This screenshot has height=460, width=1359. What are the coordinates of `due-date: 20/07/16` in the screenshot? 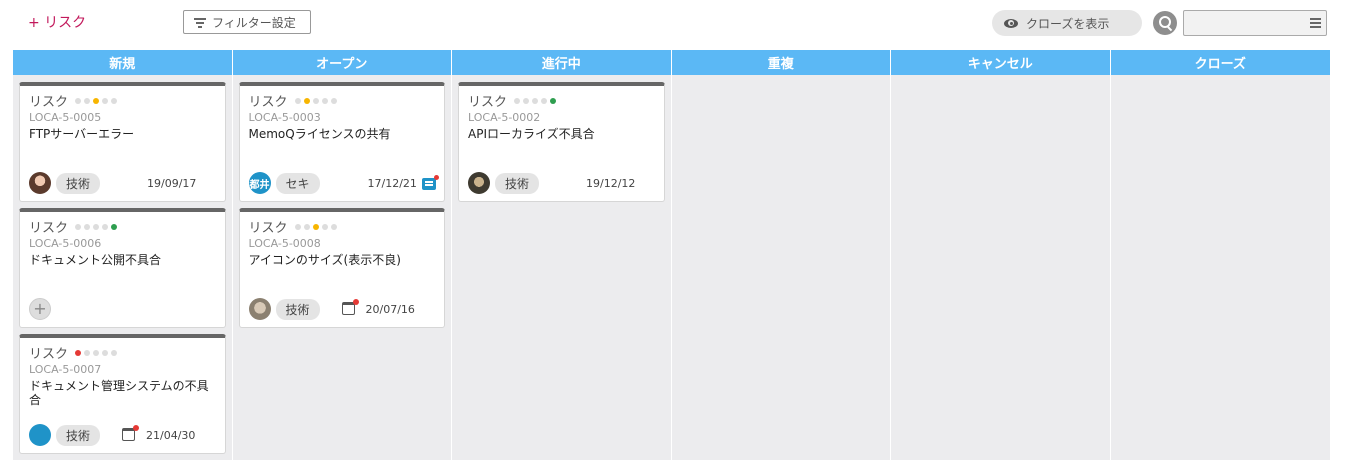 It's located at (390, 309).